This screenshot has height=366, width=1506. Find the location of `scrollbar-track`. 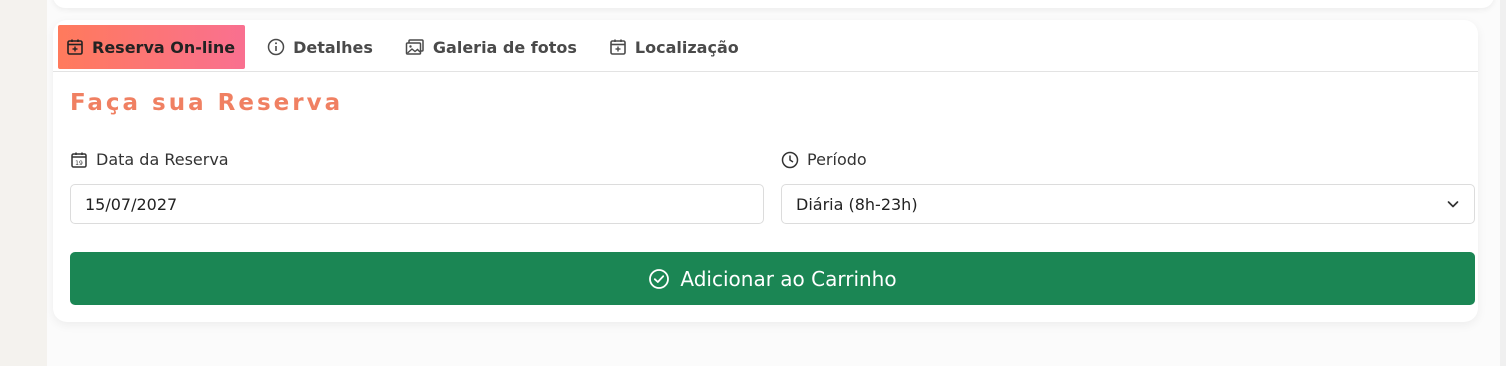

scrollbar-track is located at coordinates (1503, 183).